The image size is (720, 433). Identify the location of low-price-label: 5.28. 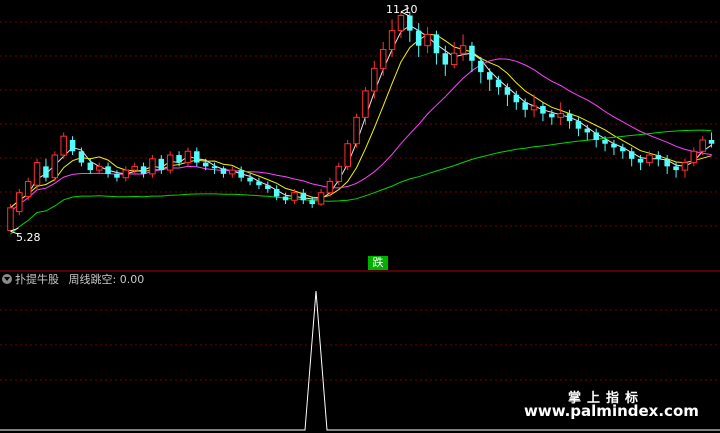
(28, 237).